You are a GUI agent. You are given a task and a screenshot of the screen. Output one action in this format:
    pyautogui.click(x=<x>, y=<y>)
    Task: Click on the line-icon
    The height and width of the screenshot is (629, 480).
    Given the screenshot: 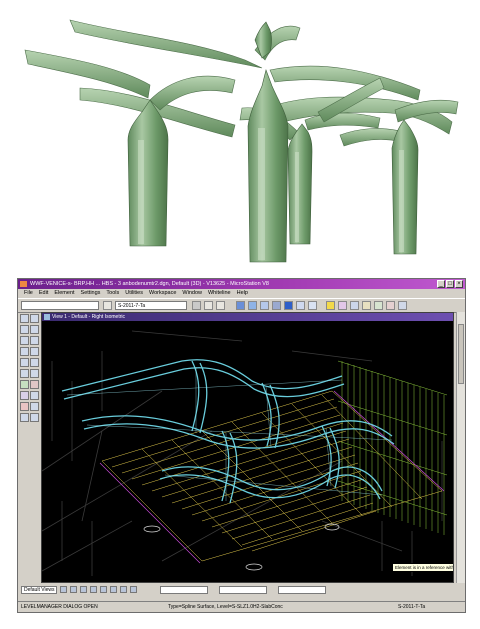 What is the action you would take?
    pyautogui.click(x=24, y=329)
    